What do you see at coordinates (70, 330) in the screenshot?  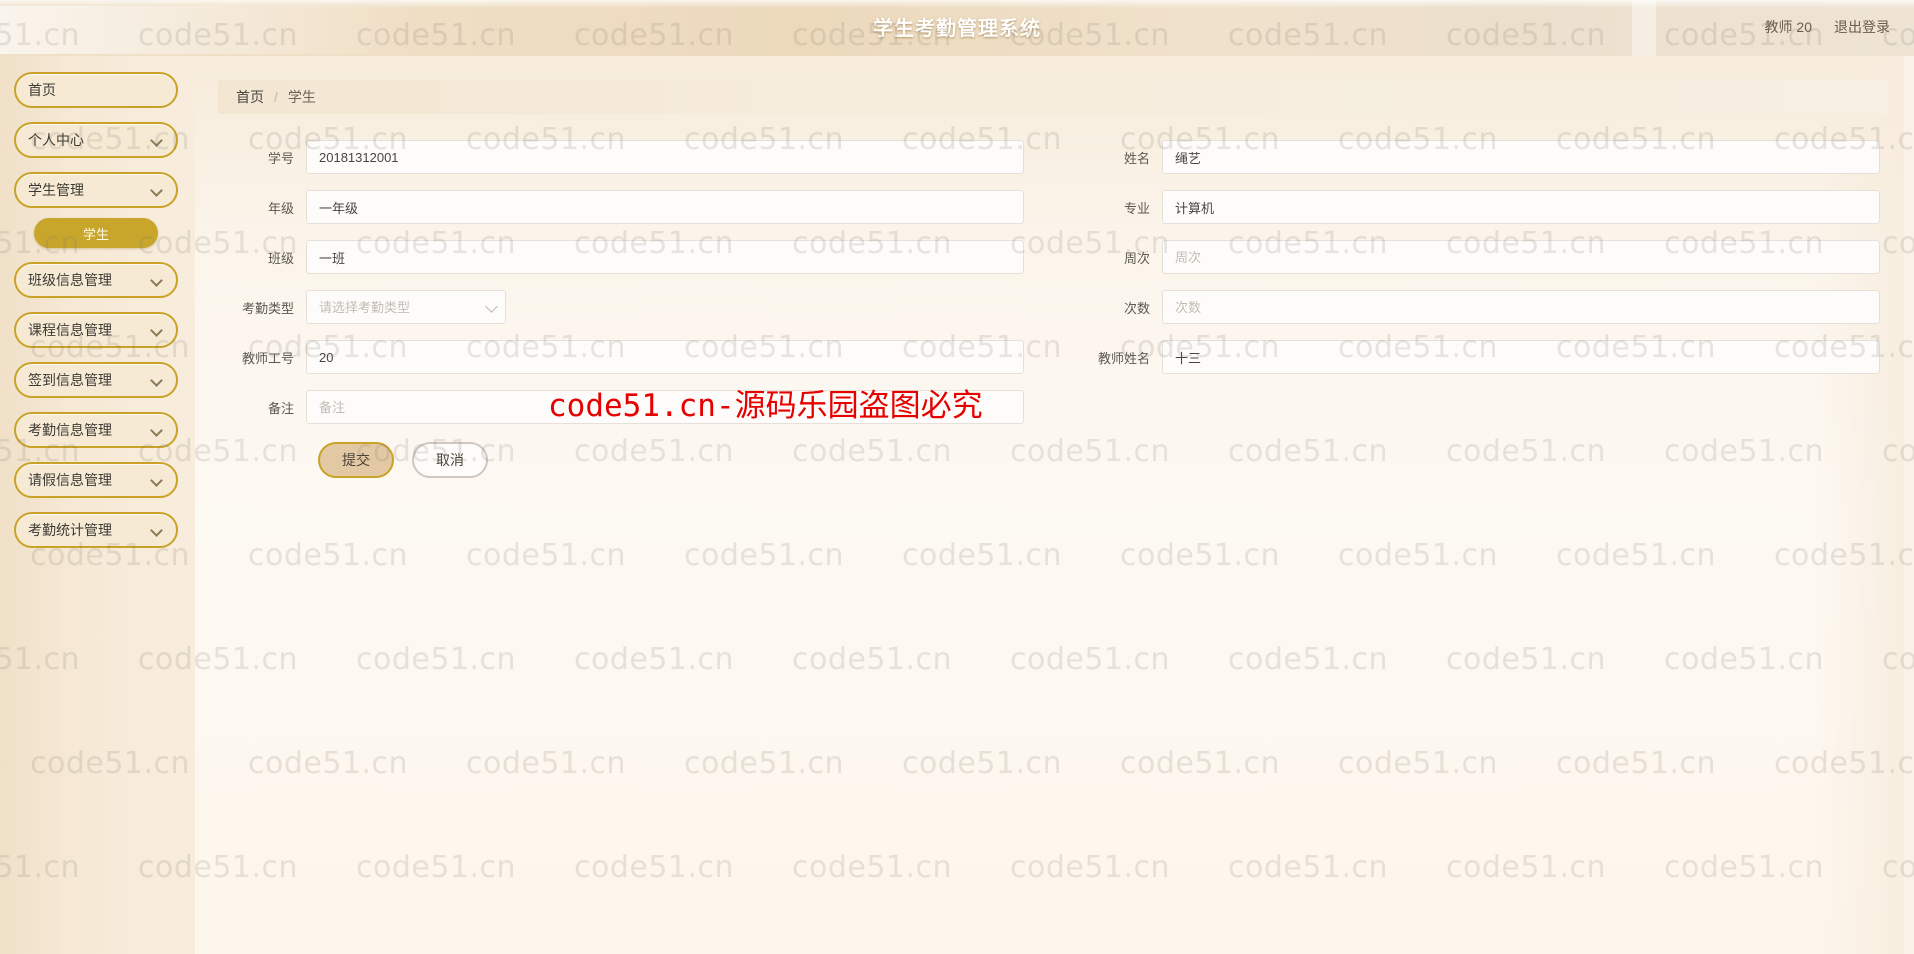 I see `sidebar-item-label: 课程信息管理` at bounding box center [70, 330].